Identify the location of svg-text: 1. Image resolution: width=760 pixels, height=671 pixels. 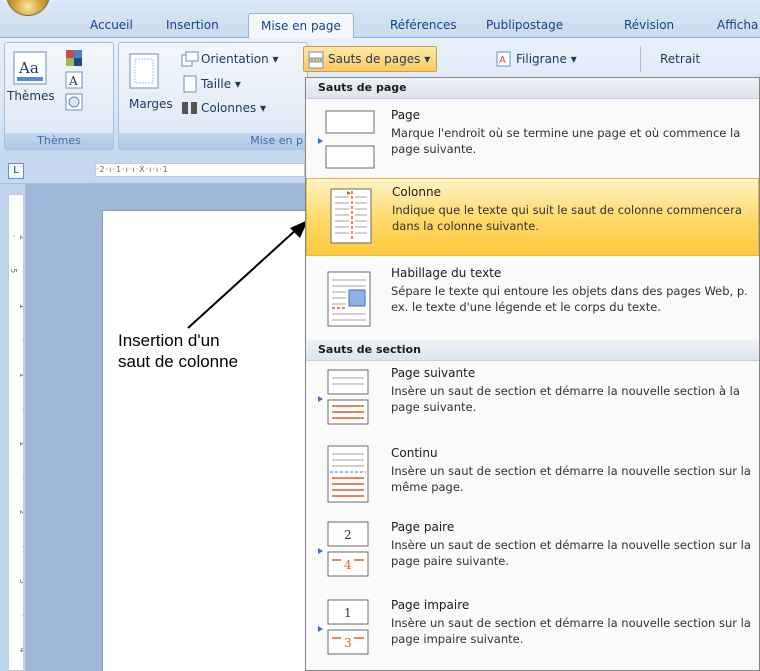
(348, 613).